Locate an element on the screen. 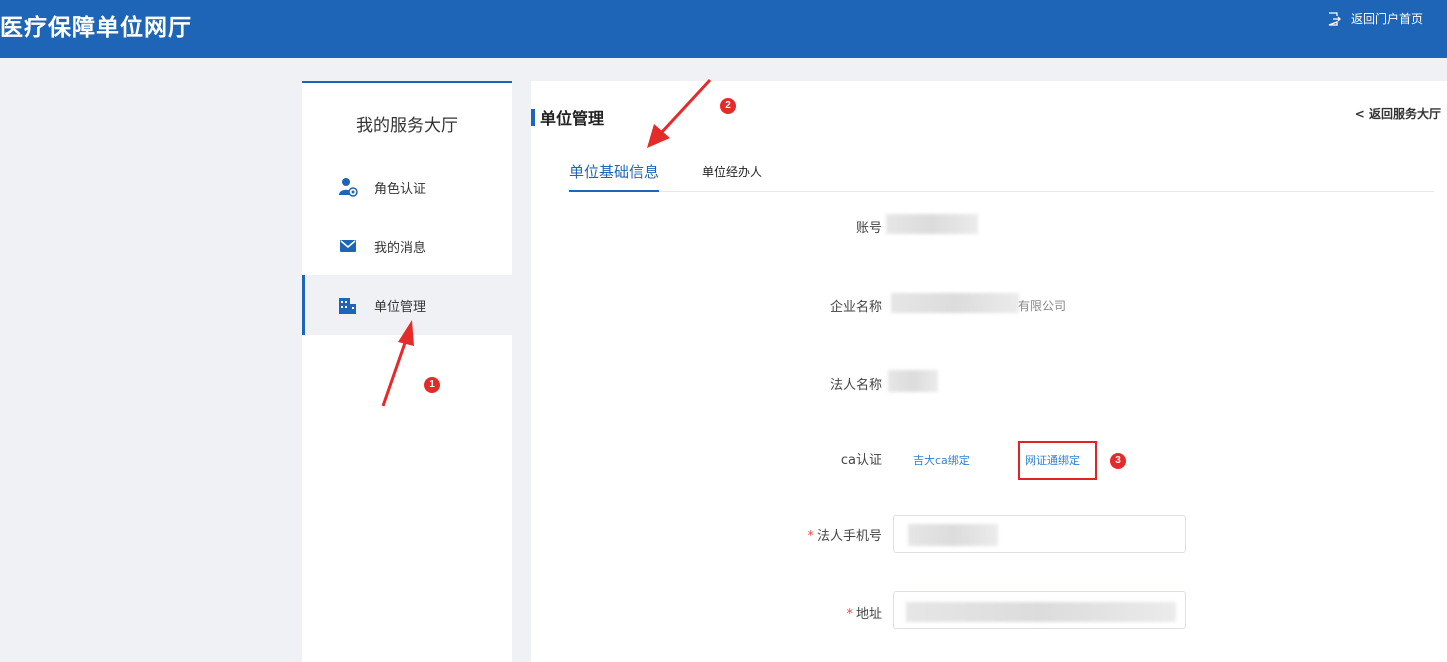  legal-phone-input is located at coordinates (1039, 534).